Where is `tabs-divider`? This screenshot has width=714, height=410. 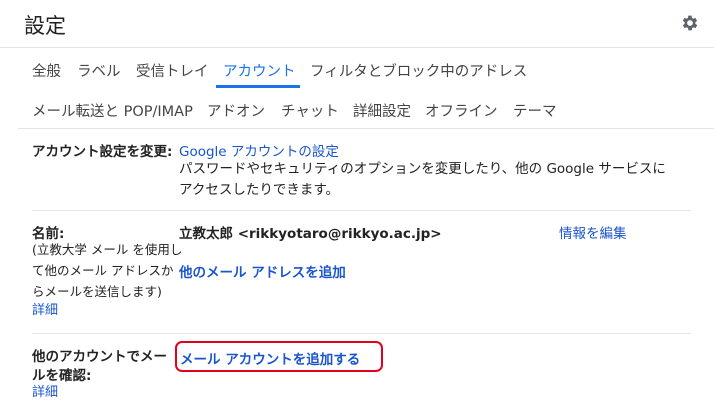
tabs-divider is located at coordinates (366, 128).